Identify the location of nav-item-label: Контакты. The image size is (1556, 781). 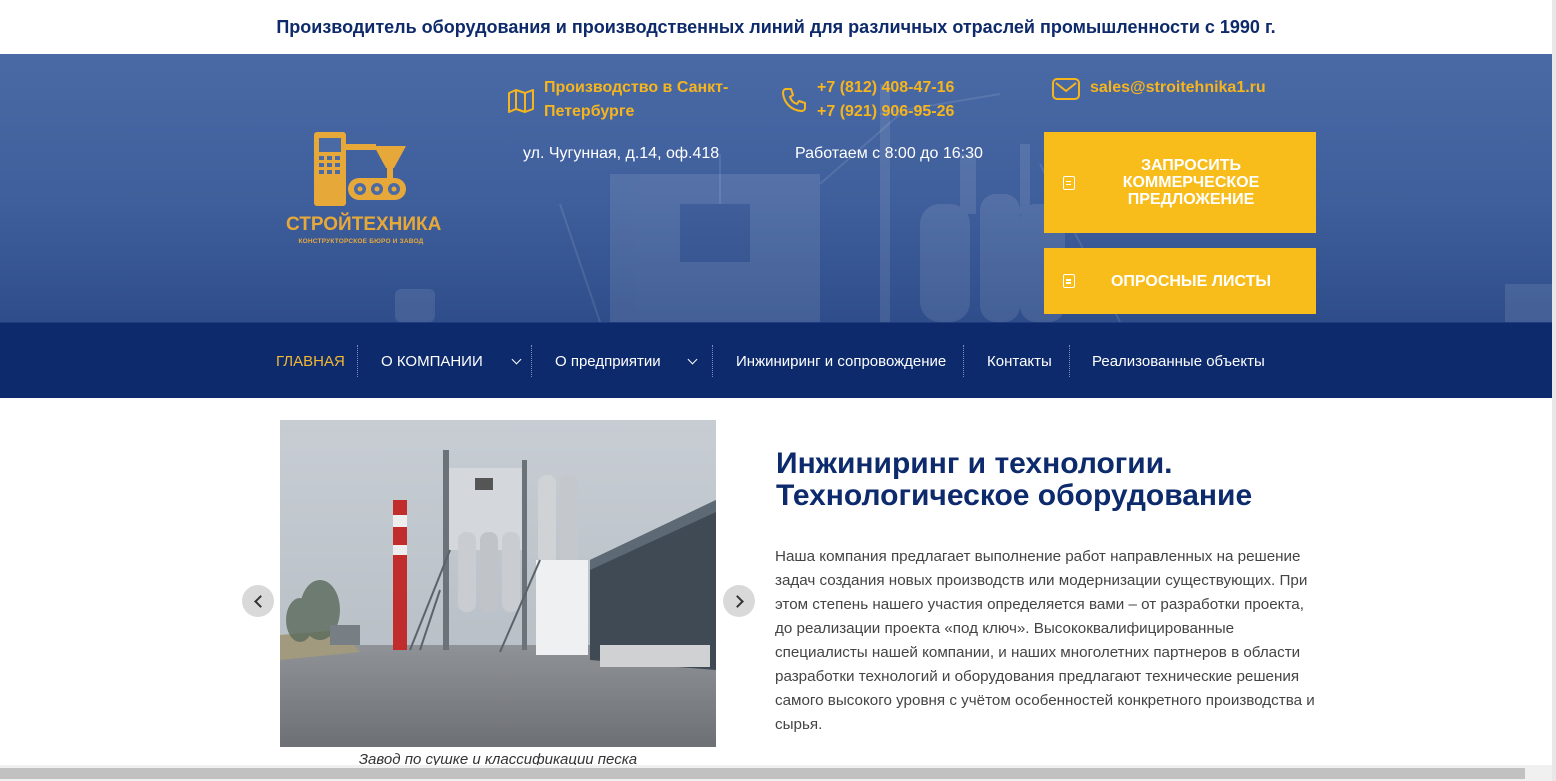
(1019, 361).